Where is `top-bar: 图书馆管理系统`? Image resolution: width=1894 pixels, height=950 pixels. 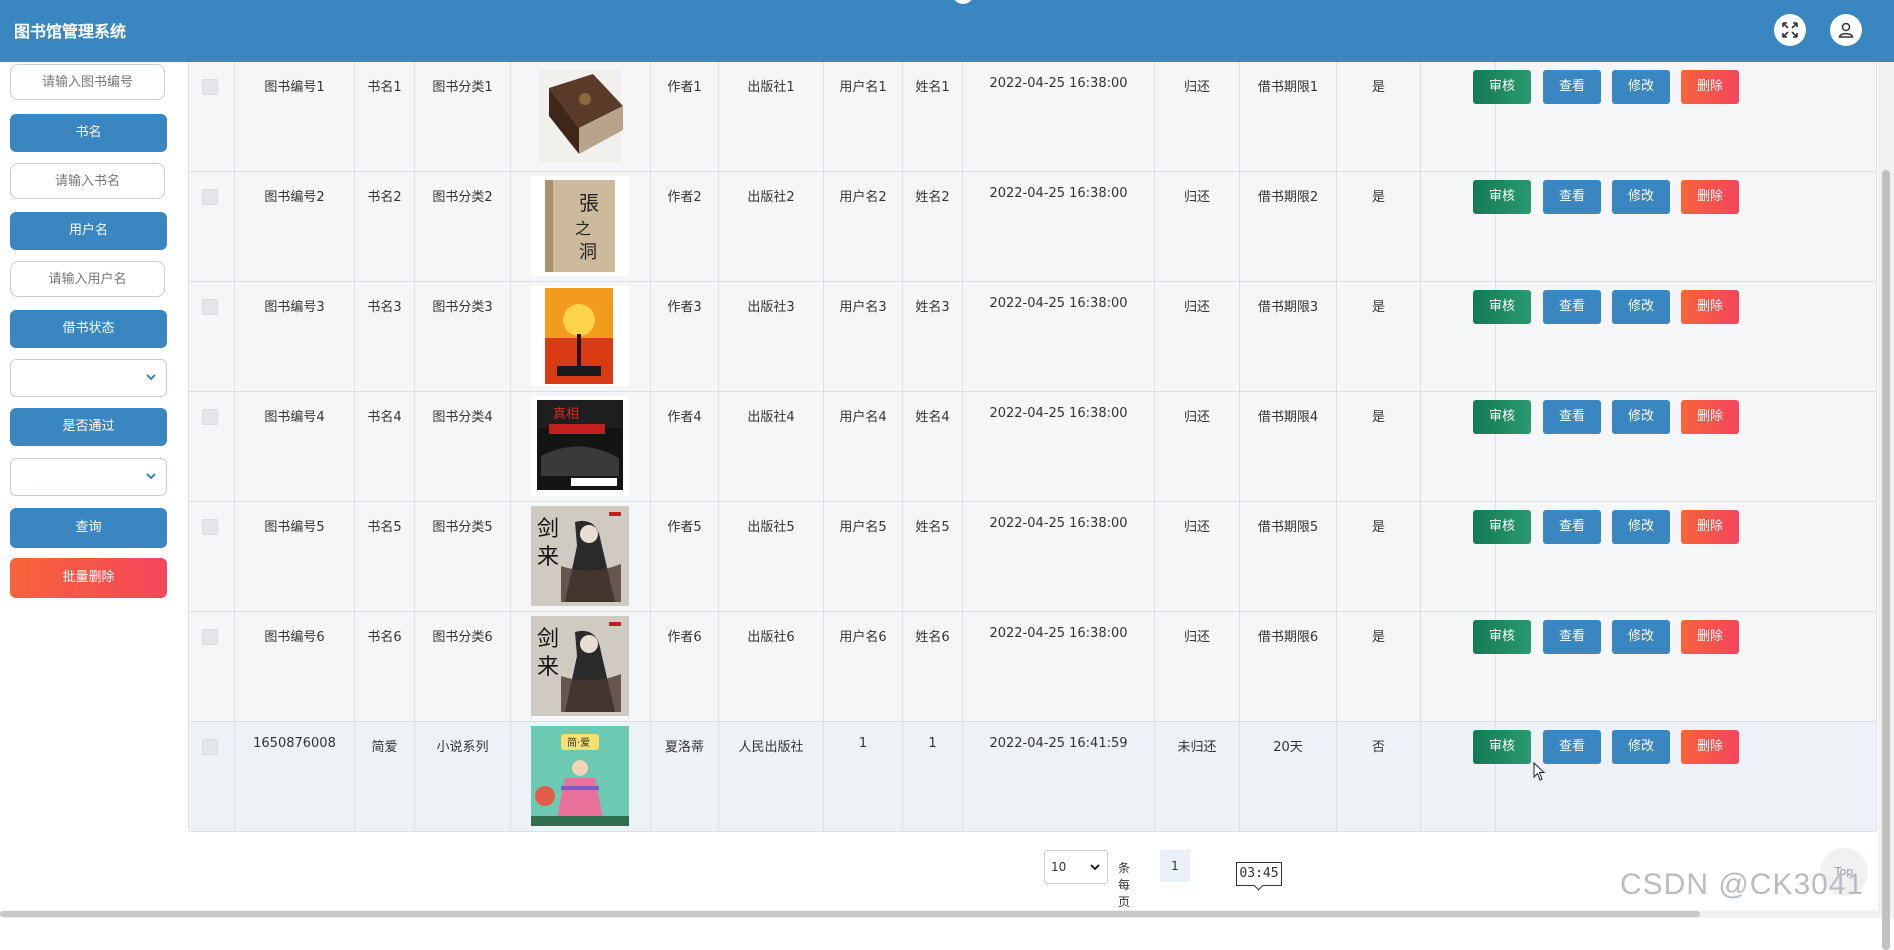
top-bar: 图书馆管理系统 is located at coordinates (947, 31).